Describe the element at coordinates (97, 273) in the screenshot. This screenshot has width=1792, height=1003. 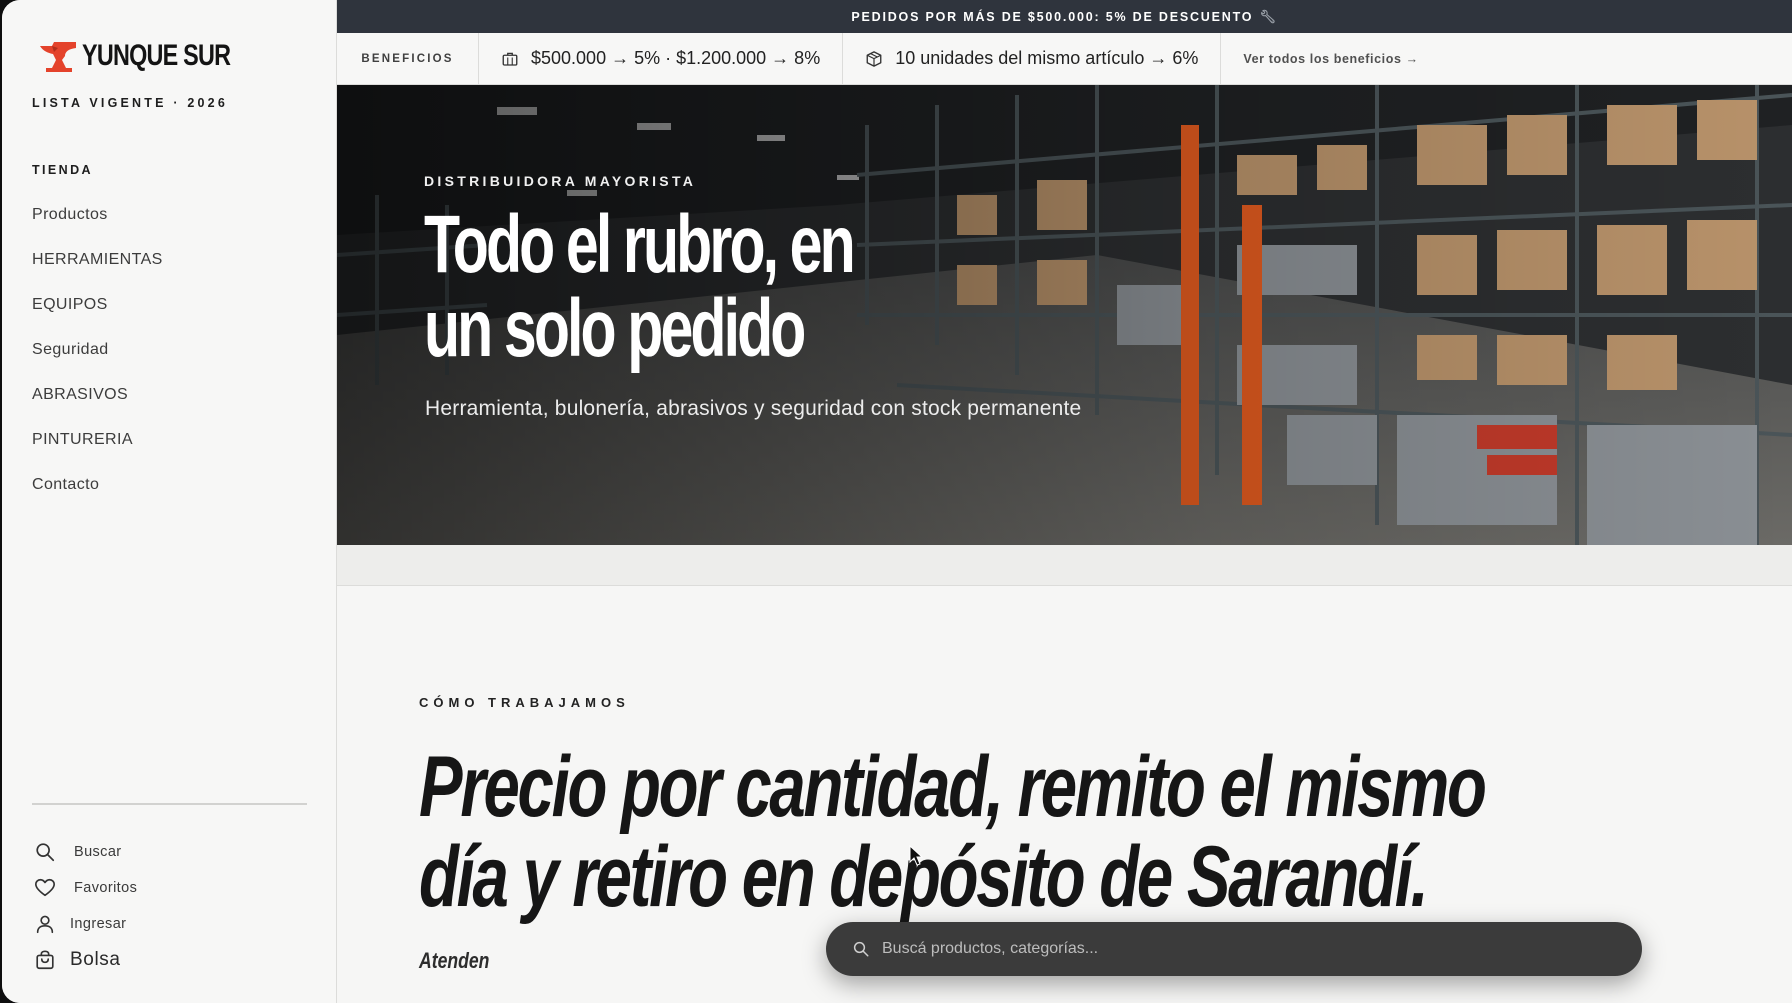
I see `sidebar-item-herramientas: HERRAMIENTAS` at that location.